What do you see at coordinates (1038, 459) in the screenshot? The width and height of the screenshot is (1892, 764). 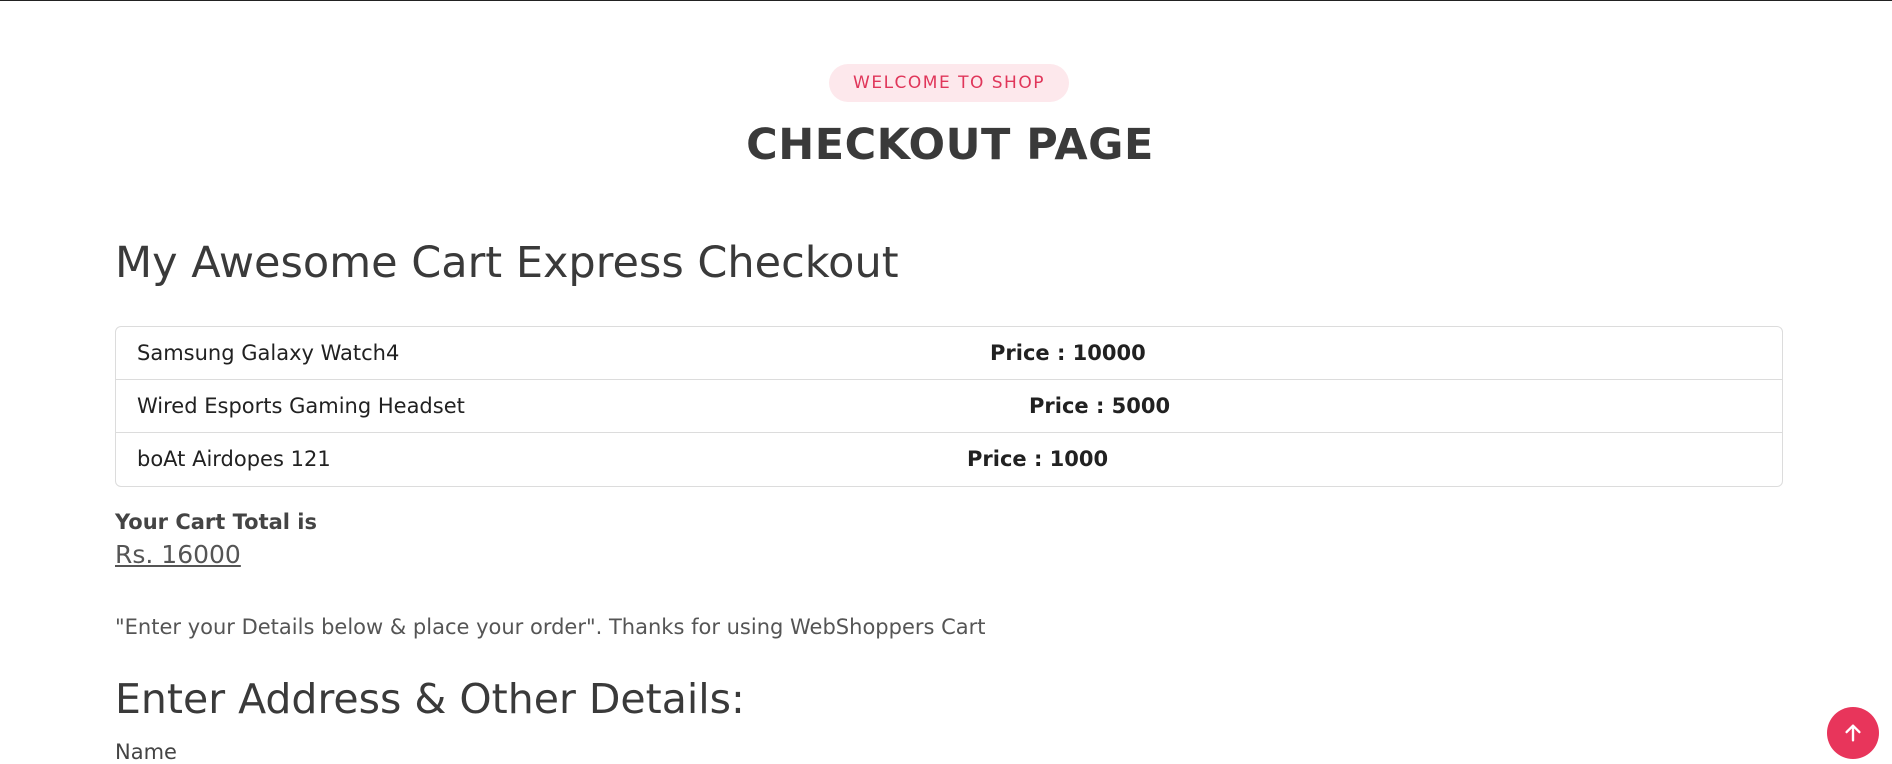 I see `item-price: Price : 1000` at bounding box center [1038, 459].